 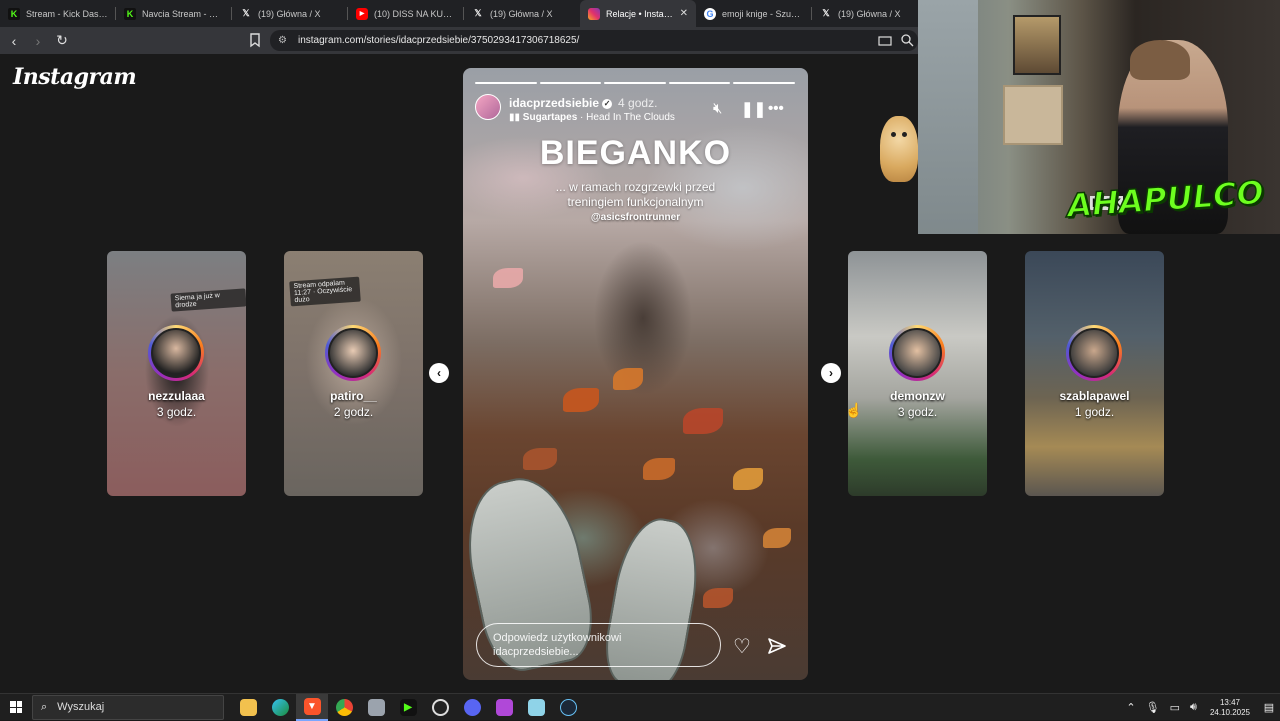 I want to click on google-icon: G, so click(x=710, y=13).